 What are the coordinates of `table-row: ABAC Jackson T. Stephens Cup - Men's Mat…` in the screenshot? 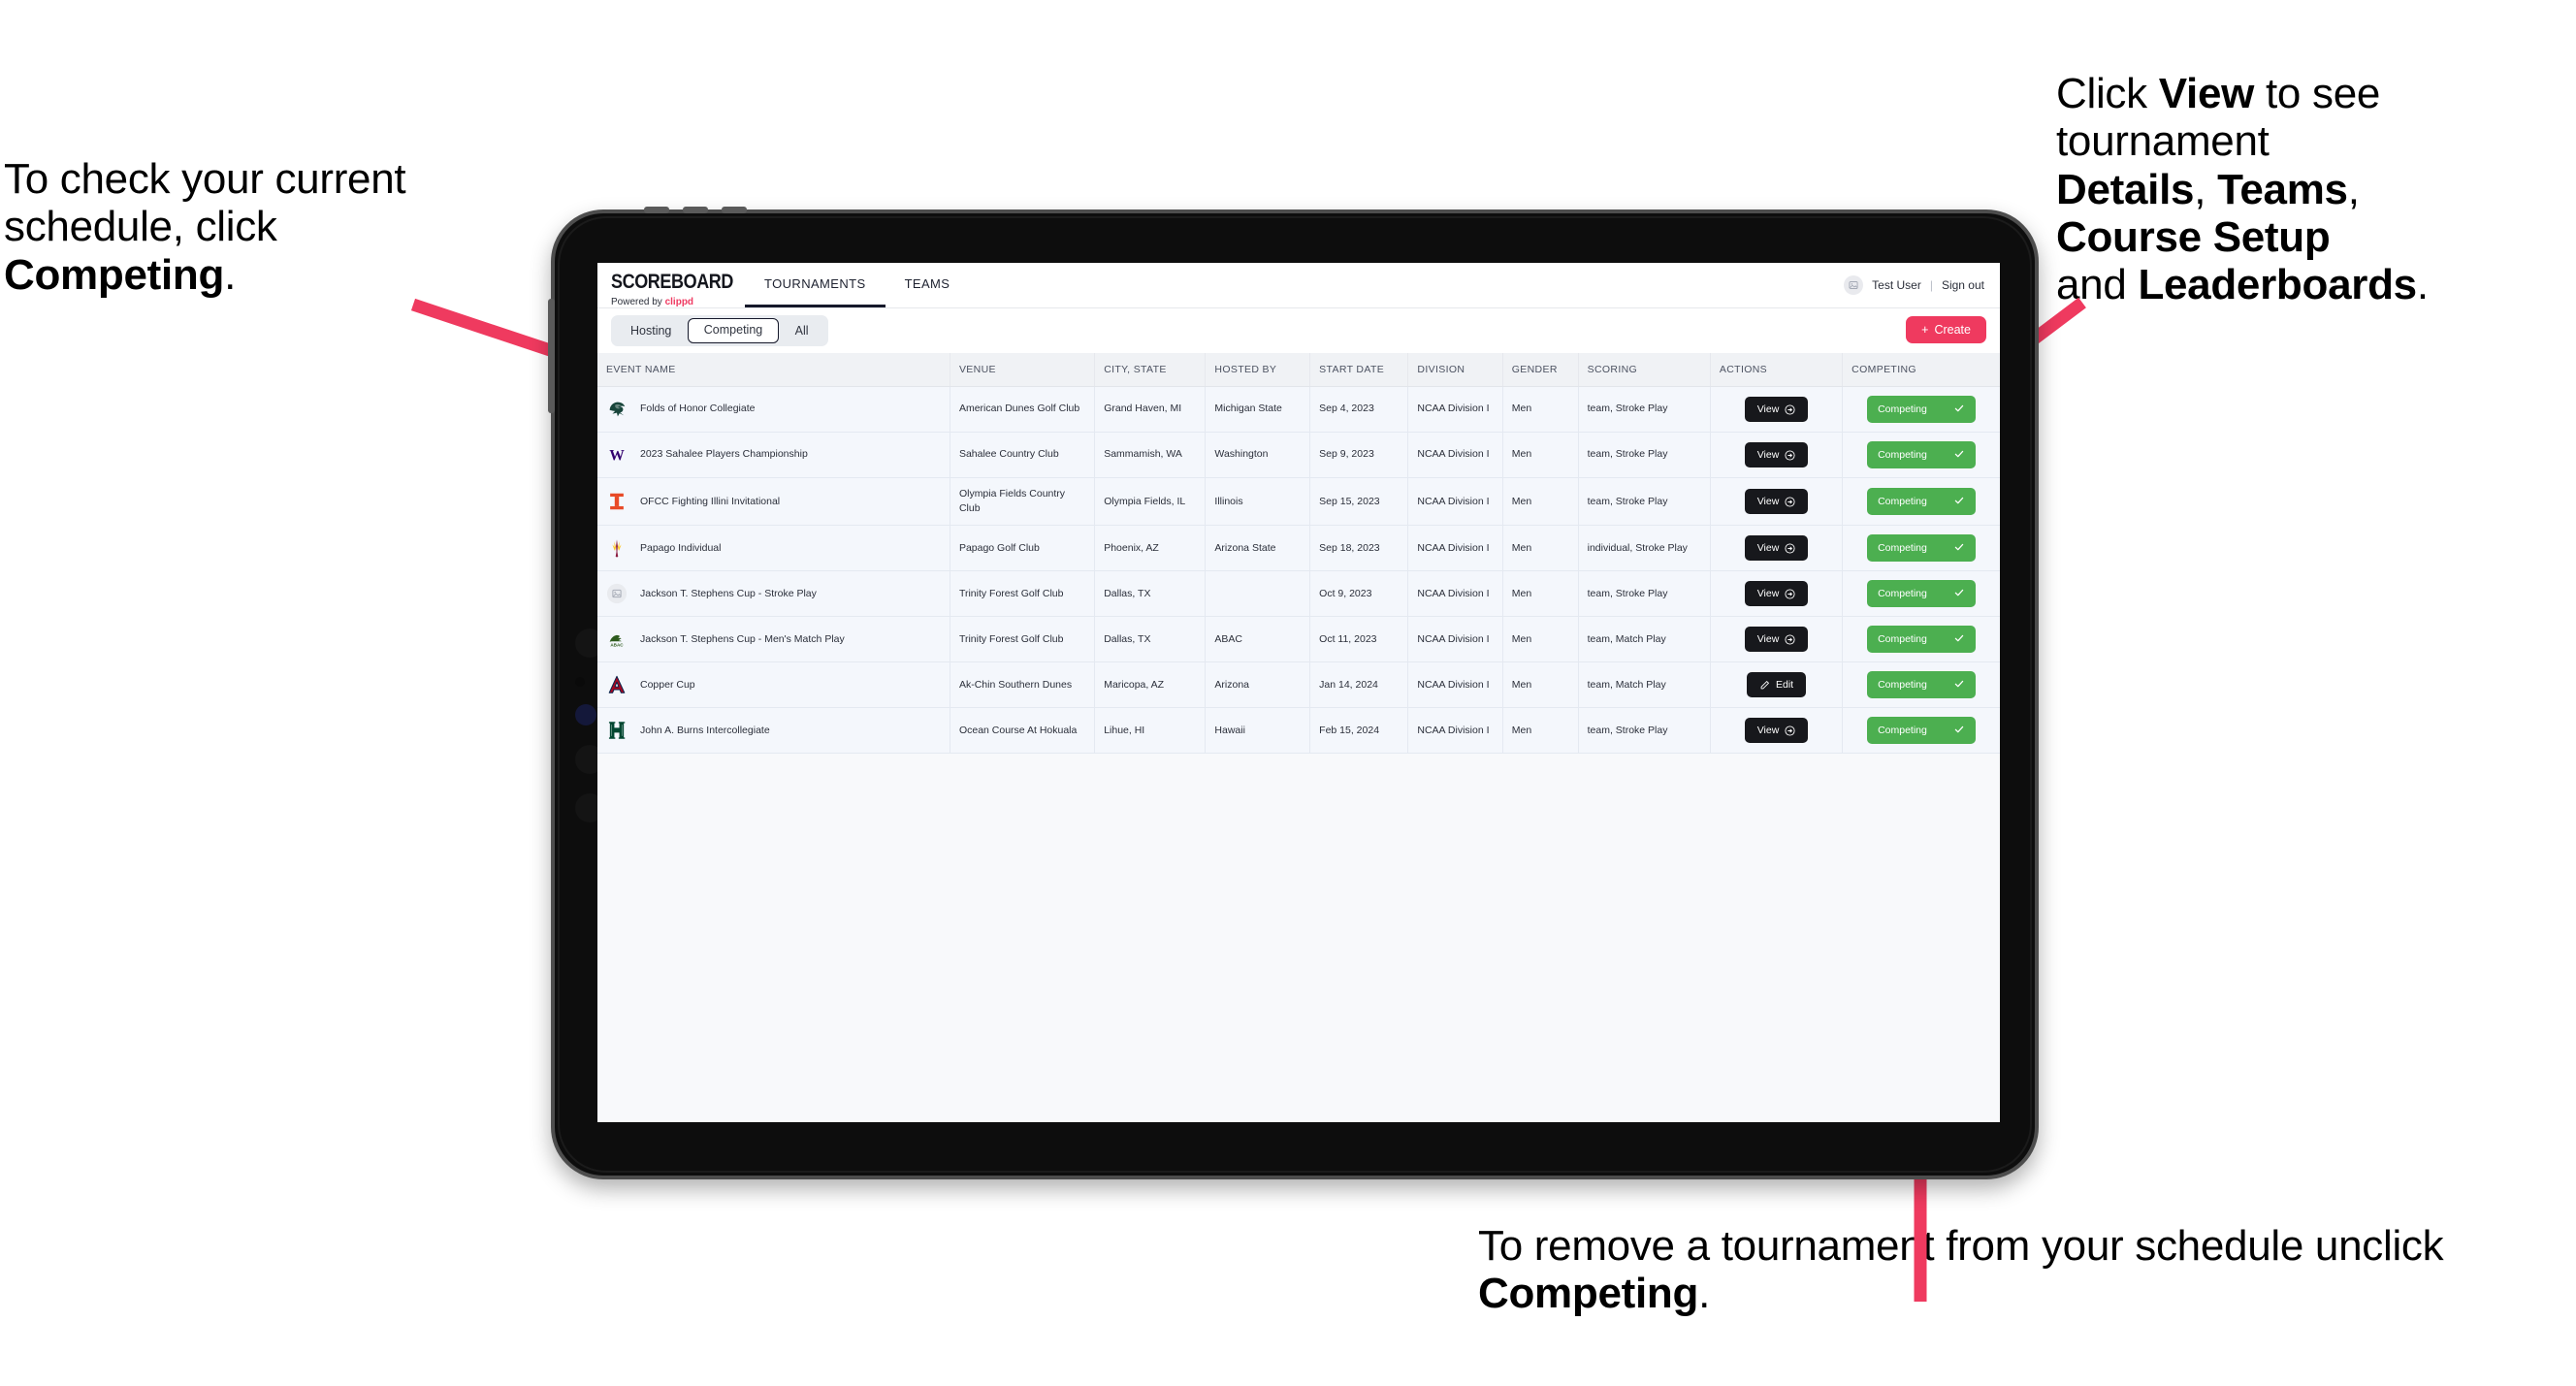 It's located at (1298, 639).